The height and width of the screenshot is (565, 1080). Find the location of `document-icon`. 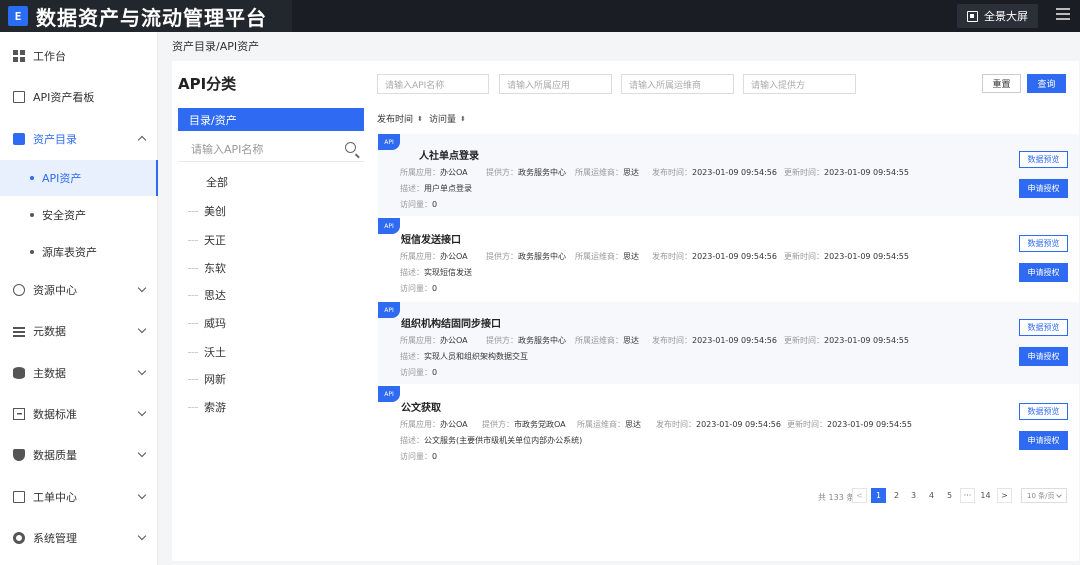

document-icon is located at coordinates (19, 139).